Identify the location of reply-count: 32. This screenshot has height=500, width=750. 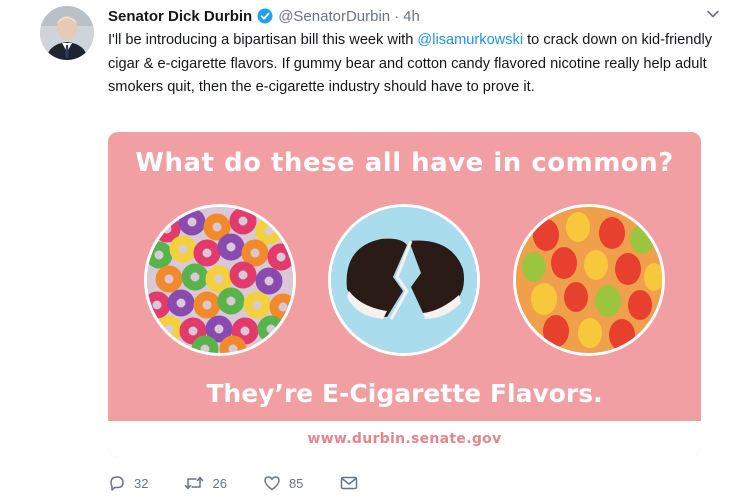
(141, 483).